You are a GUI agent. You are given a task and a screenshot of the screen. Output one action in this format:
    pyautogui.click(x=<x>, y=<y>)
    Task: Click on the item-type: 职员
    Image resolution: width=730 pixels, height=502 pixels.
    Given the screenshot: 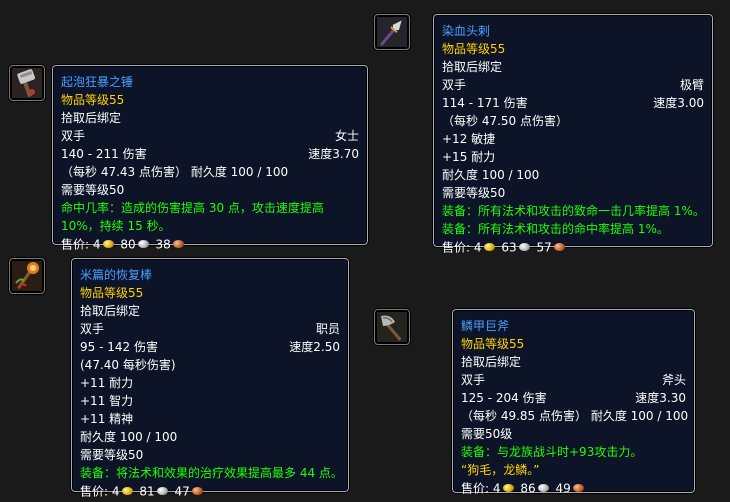 What is the action you would take?
    pyautogui.click(x=327, y=329)
    